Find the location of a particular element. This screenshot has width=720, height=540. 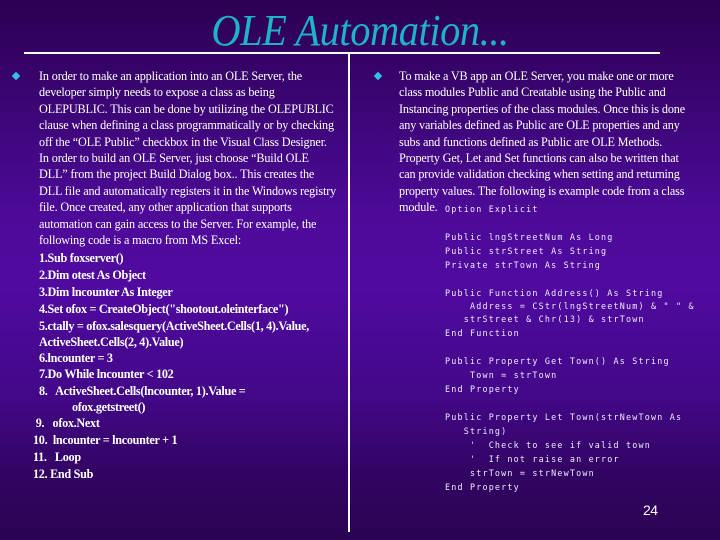

code-line: 9. ofox.Next is located at coordinates (66, 423).